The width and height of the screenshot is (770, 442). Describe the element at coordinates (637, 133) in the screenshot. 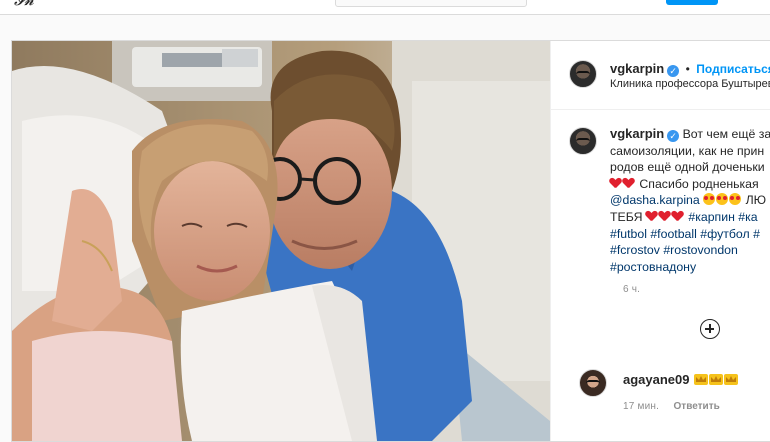

I see `caption-username: vgkarpin` at that location.